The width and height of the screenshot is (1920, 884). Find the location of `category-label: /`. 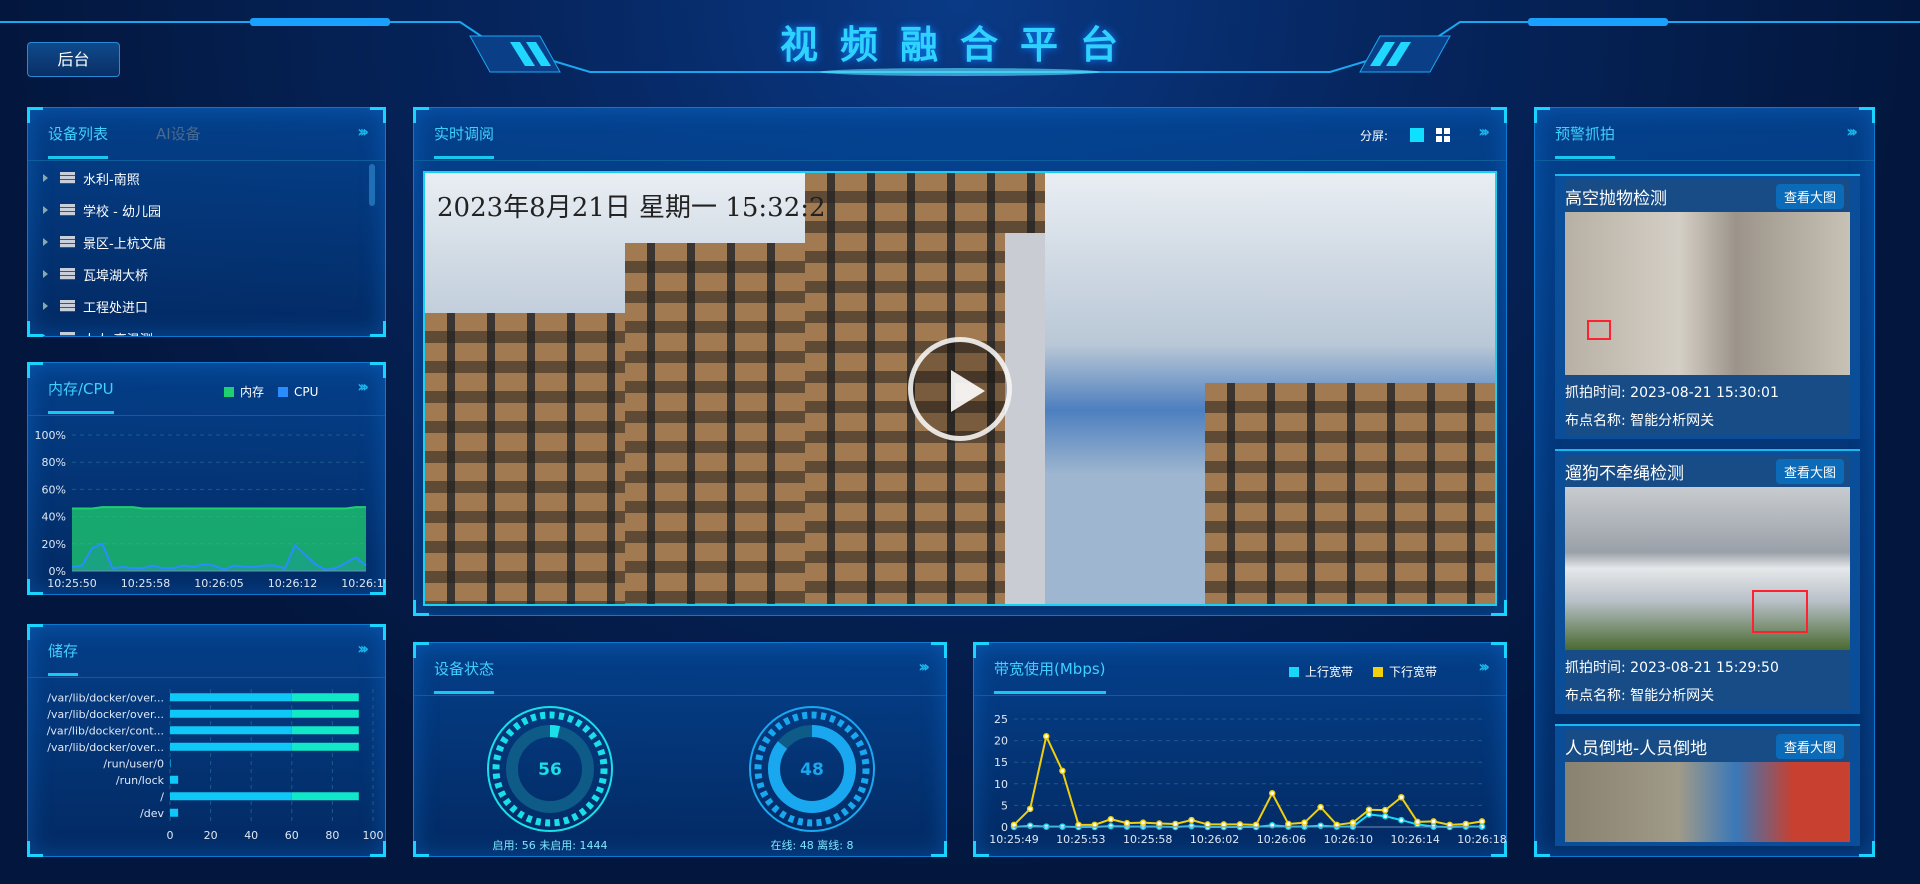

category-label: / is located at coordinates (162, 796).